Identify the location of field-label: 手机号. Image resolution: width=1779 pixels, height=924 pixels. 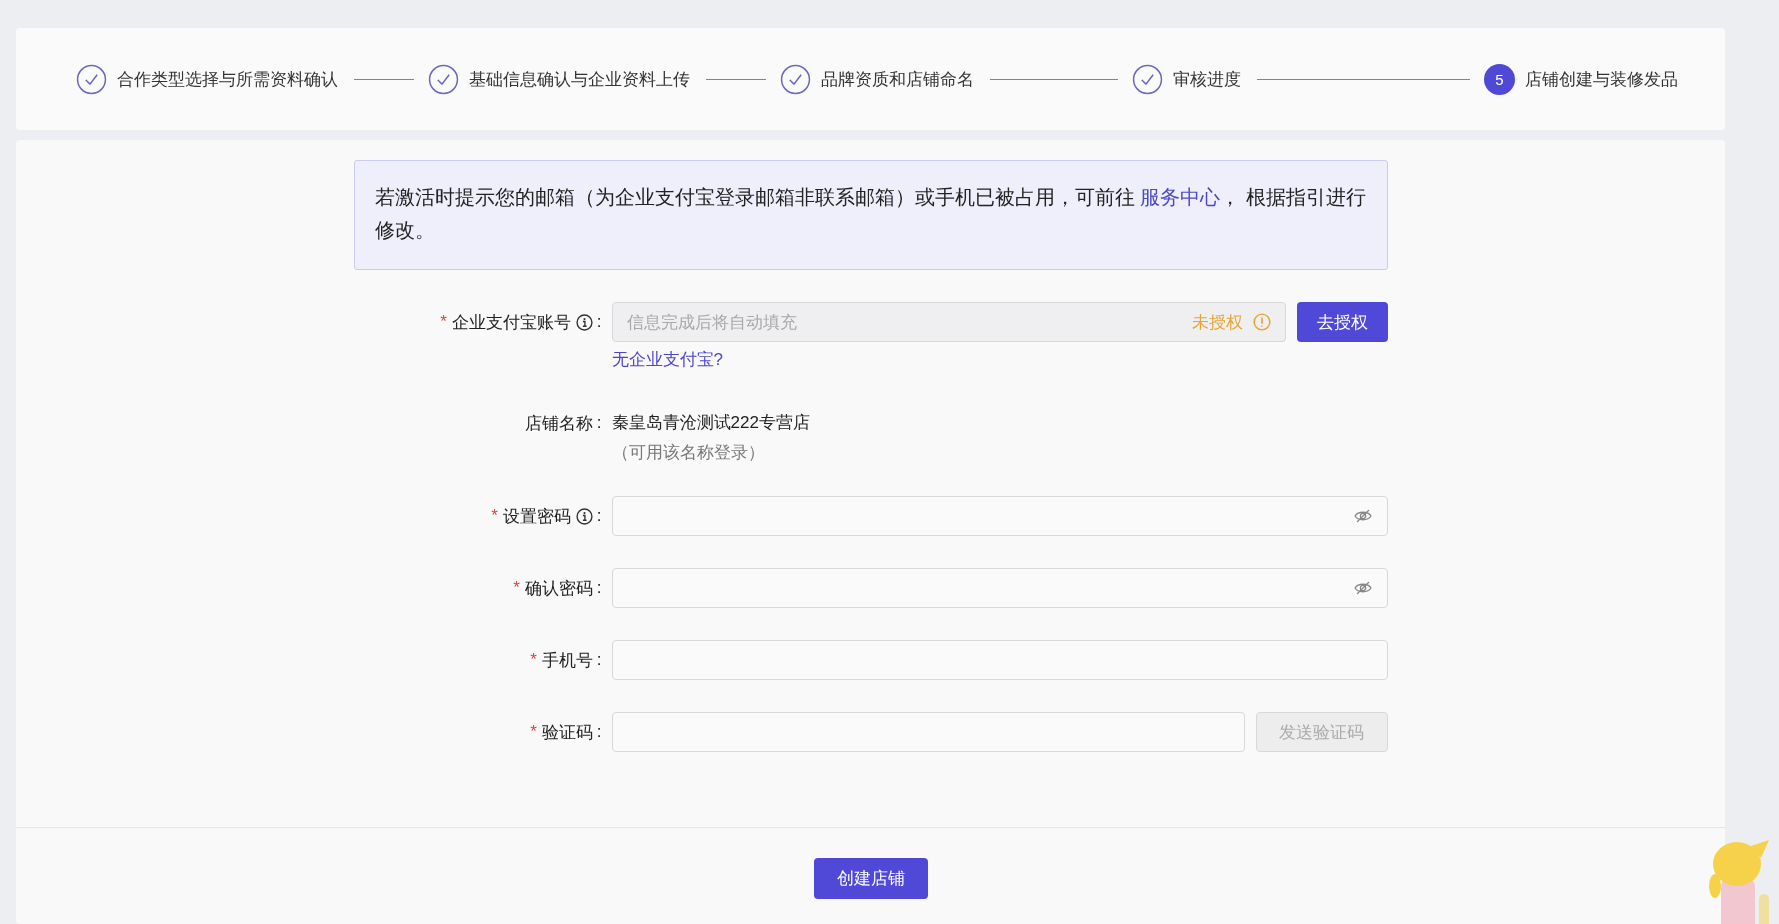
(567, 660).